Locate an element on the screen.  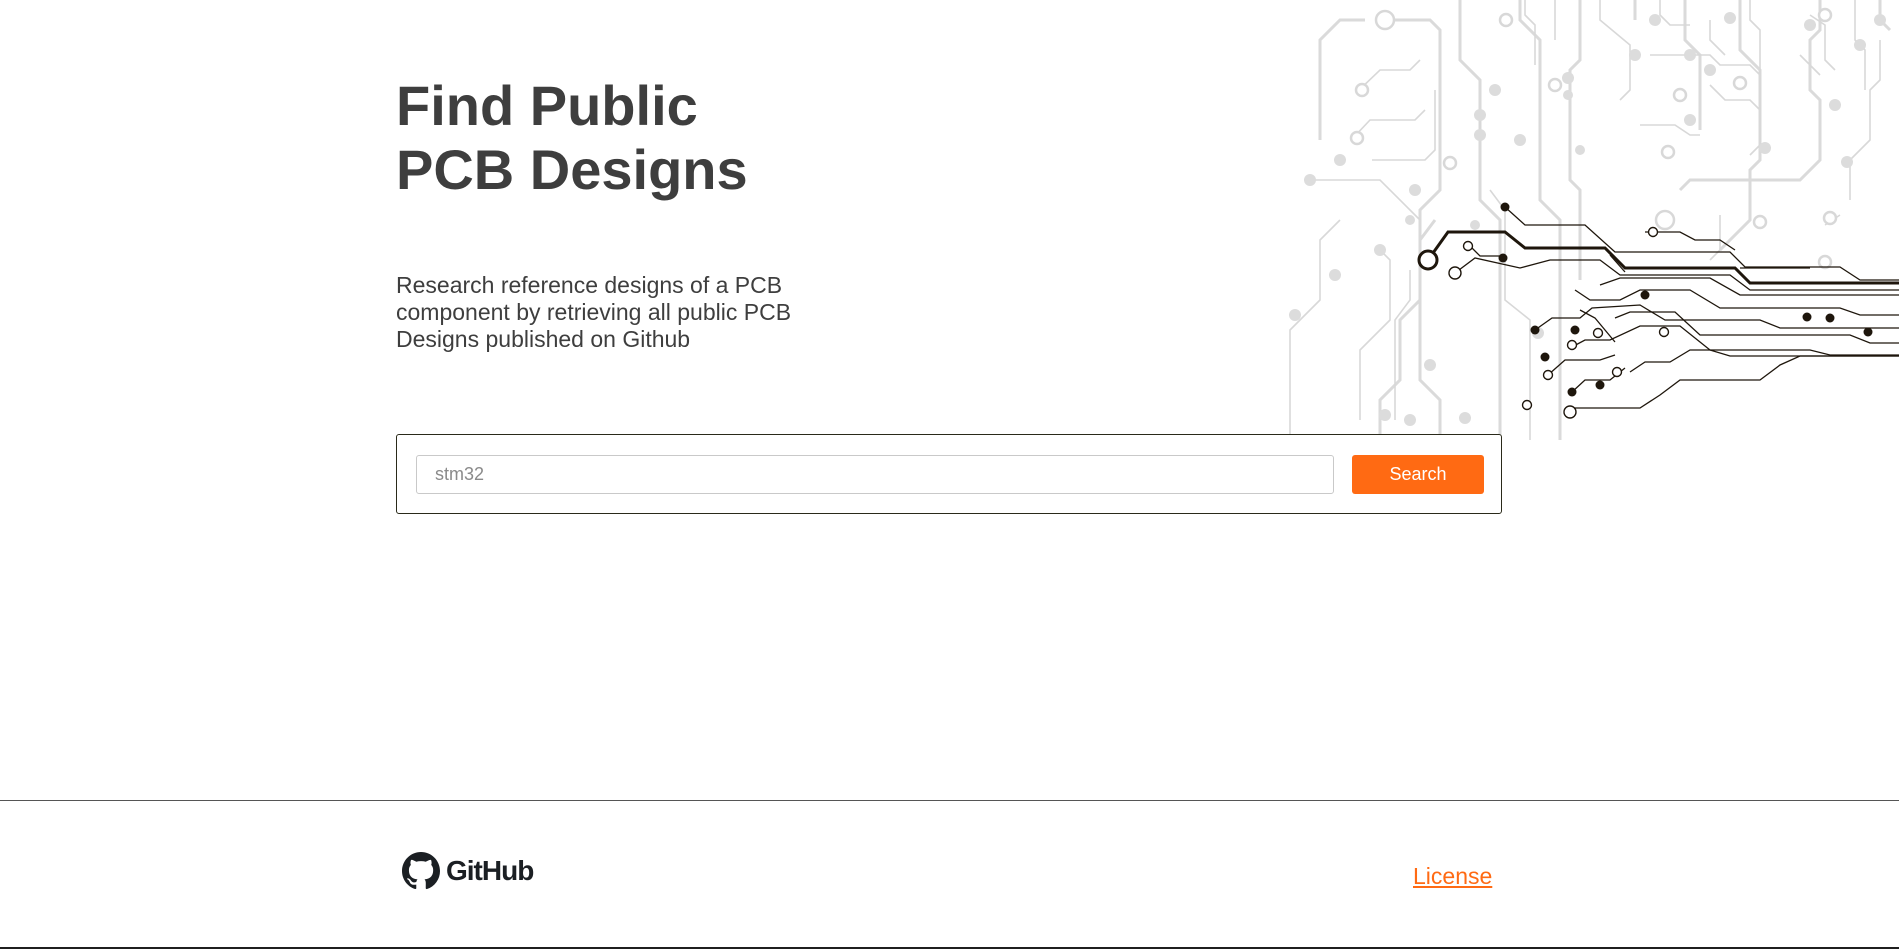
page-title-line-2: PCB Designs is located at coordinates (572, 169).